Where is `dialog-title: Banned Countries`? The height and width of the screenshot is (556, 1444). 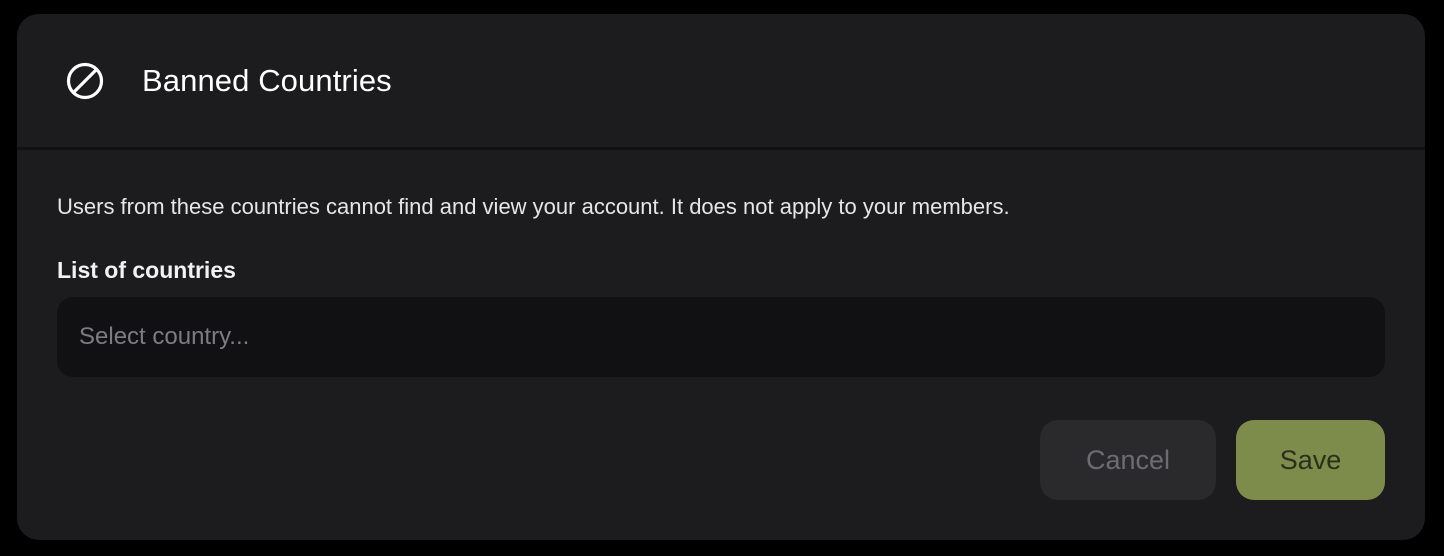
dialog-title: Banned Countries is located at coordinates (267, 80).